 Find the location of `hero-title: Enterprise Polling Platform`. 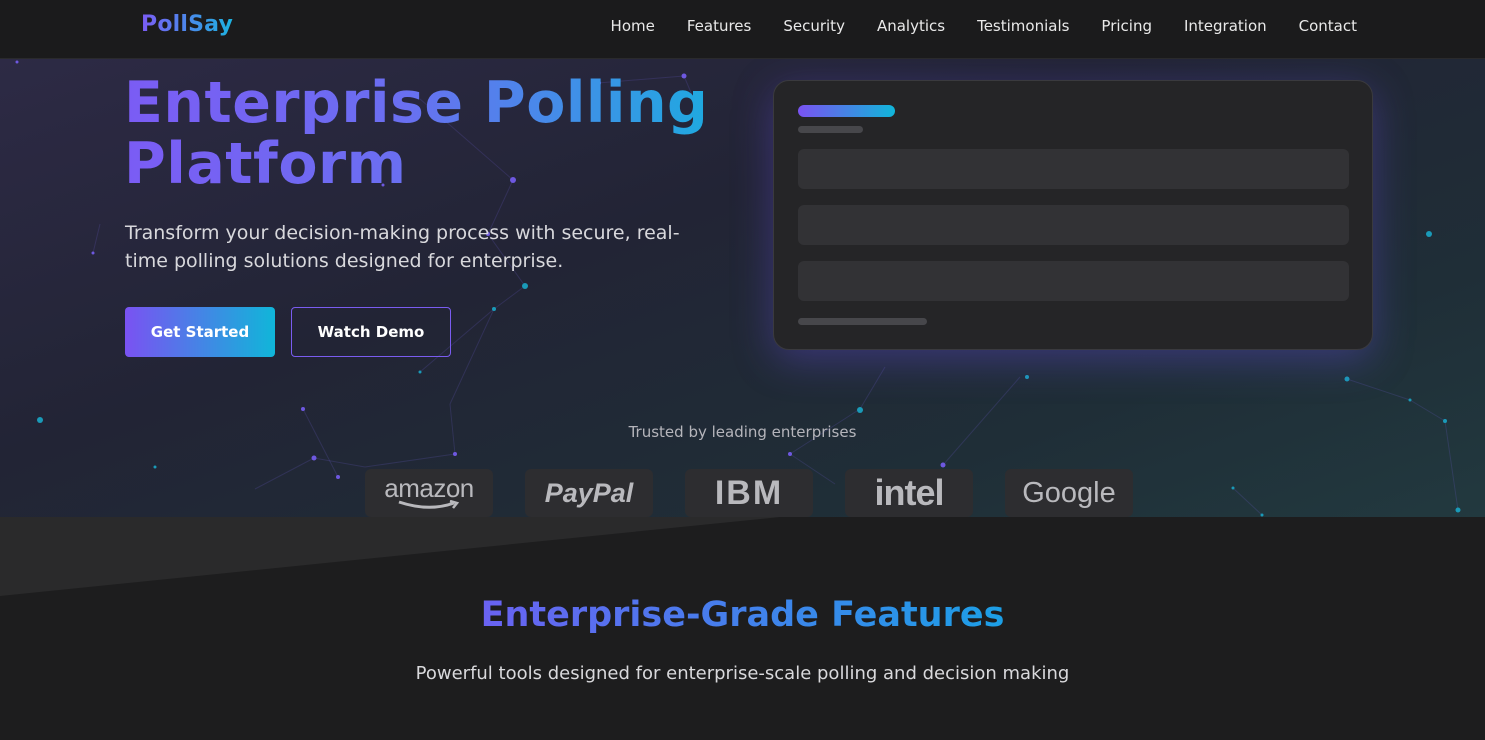

hero-title: Enterprise Polling Platform is located at coordinates (434, 134).